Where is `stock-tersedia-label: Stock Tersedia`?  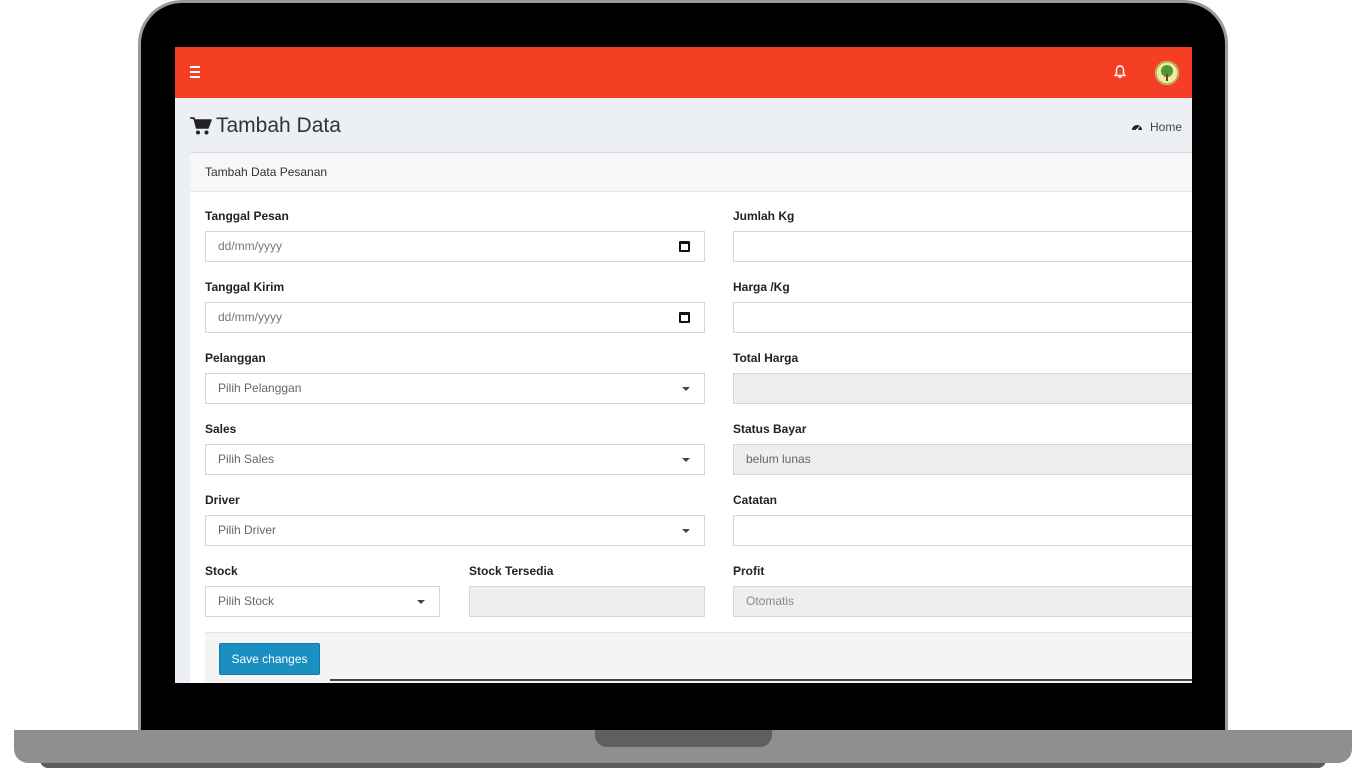 stock-tersedia-label: Stock Tersedia is located at coordinates (511, 571).